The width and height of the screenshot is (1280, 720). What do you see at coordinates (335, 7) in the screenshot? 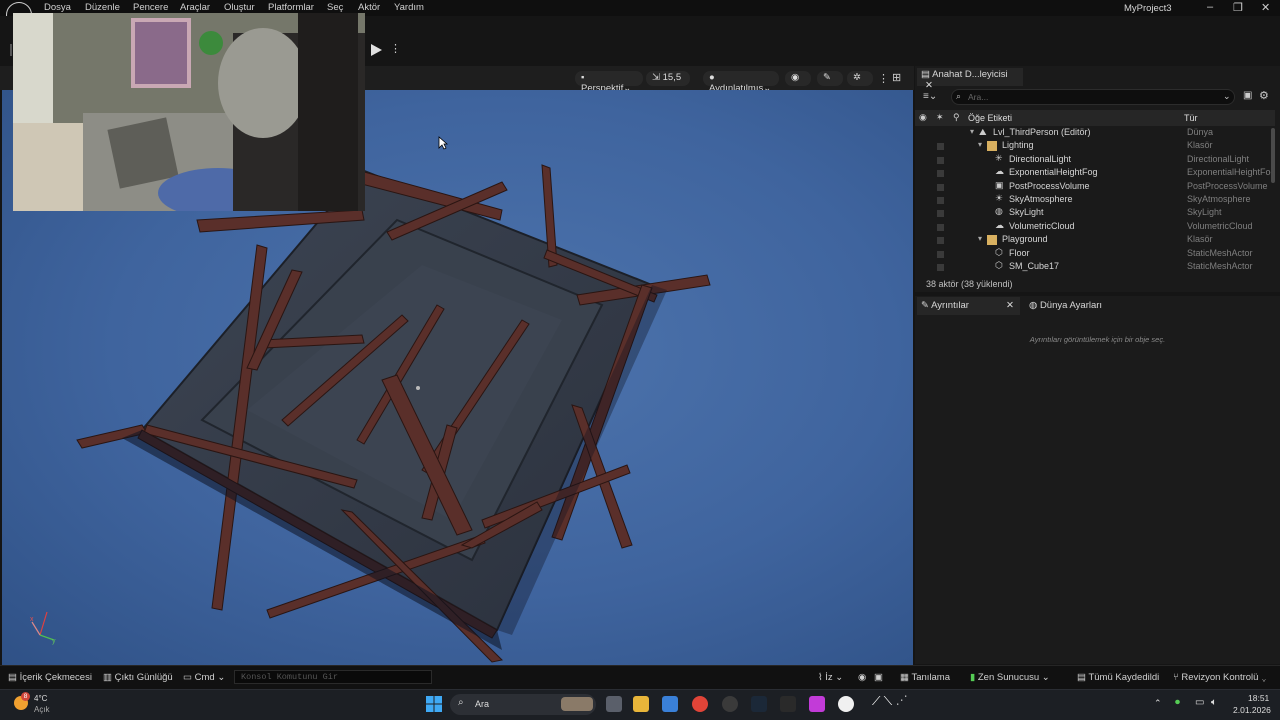
I see `menu-select: Seç` at bounding box center [335, 7].